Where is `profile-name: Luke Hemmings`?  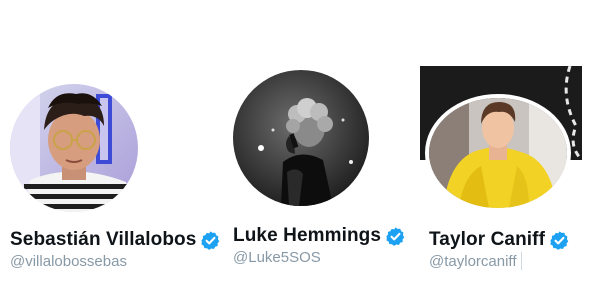
profile-name: Luke Hemmings is located at coordinates (307, 236).